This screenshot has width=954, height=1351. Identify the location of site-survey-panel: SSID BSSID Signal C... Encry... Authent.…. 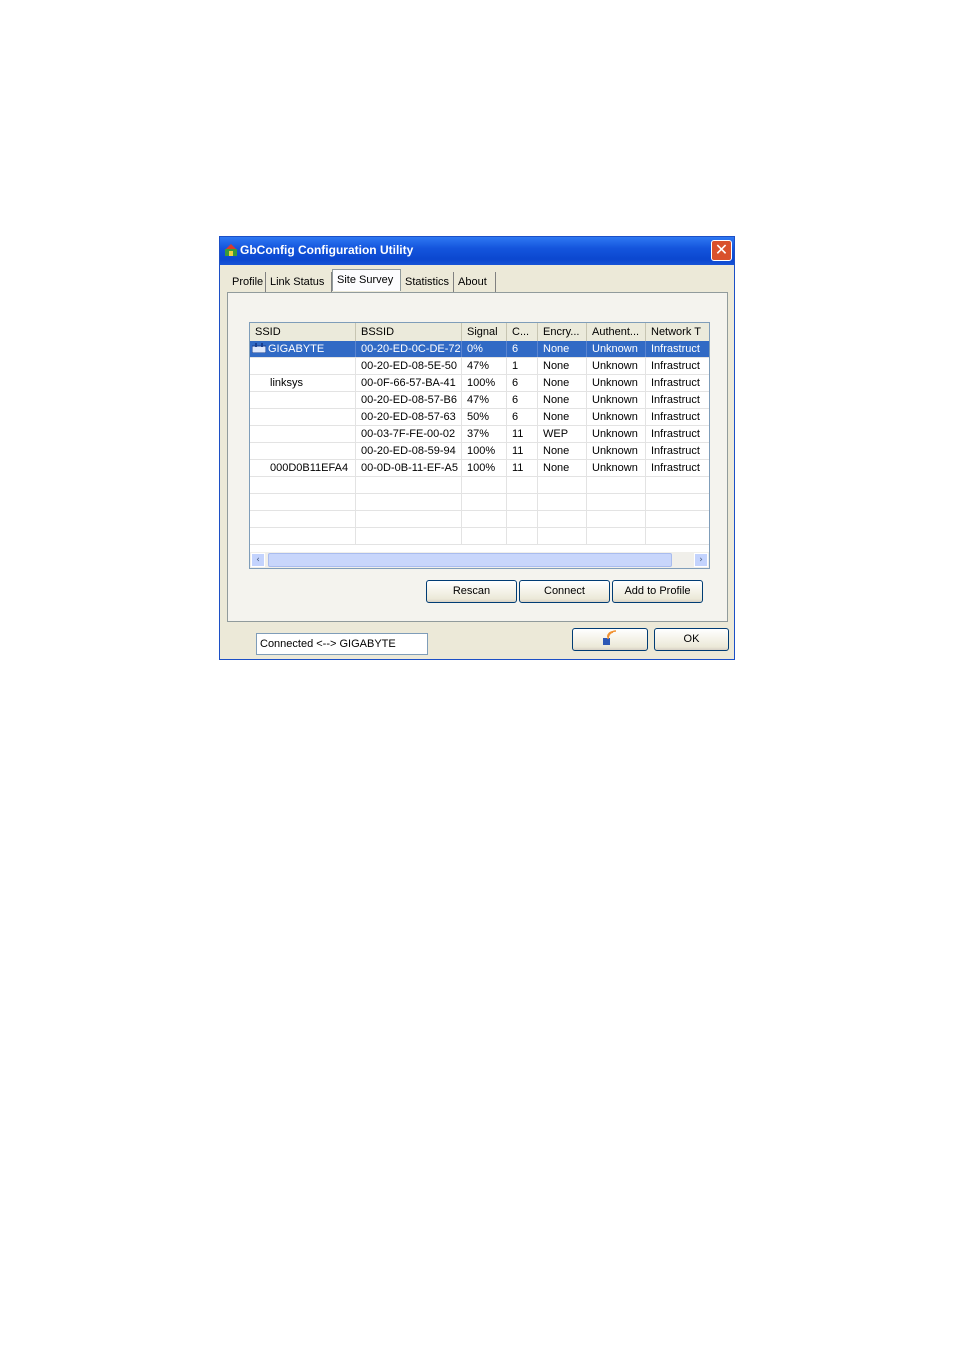
(477, 473).